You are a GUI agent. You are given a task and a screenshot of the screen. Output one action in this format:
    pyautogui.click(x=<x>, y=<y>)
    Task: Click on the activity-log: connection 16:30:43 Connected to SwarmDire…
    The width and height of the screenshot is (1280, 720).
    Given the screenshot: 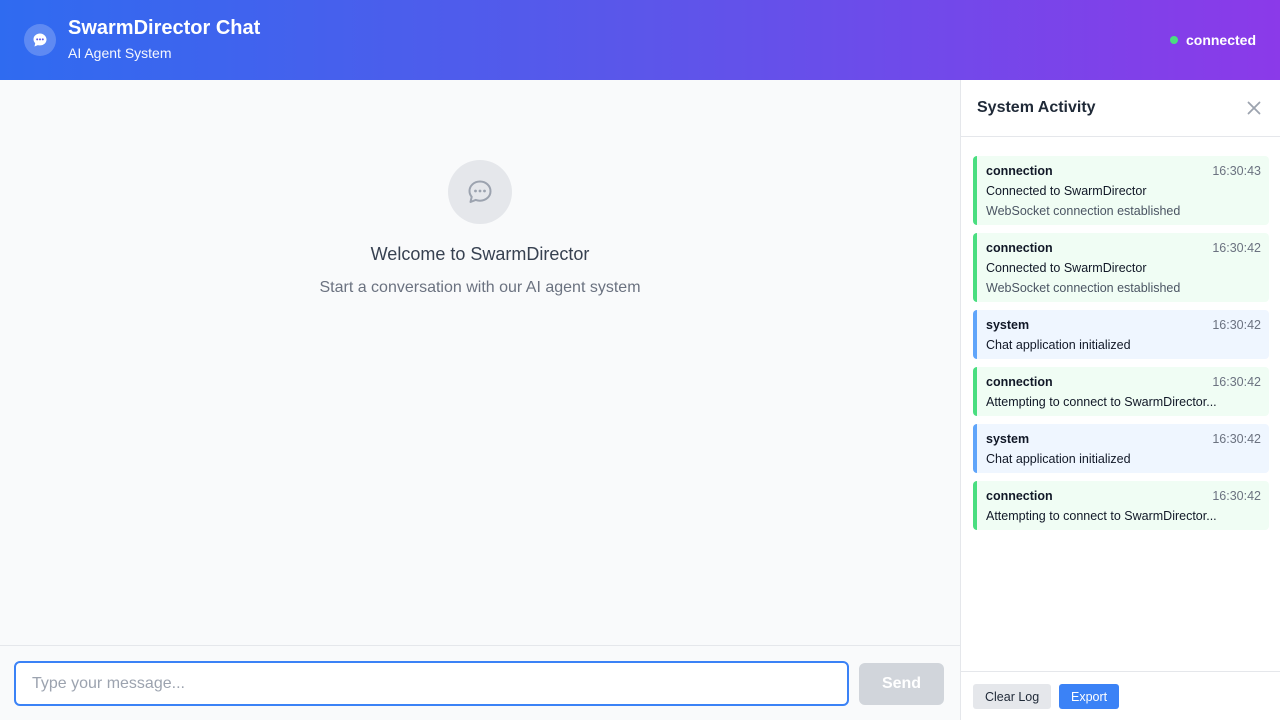 What is the action you would take?
    pyautogui.click(x=1121, y=347)
    